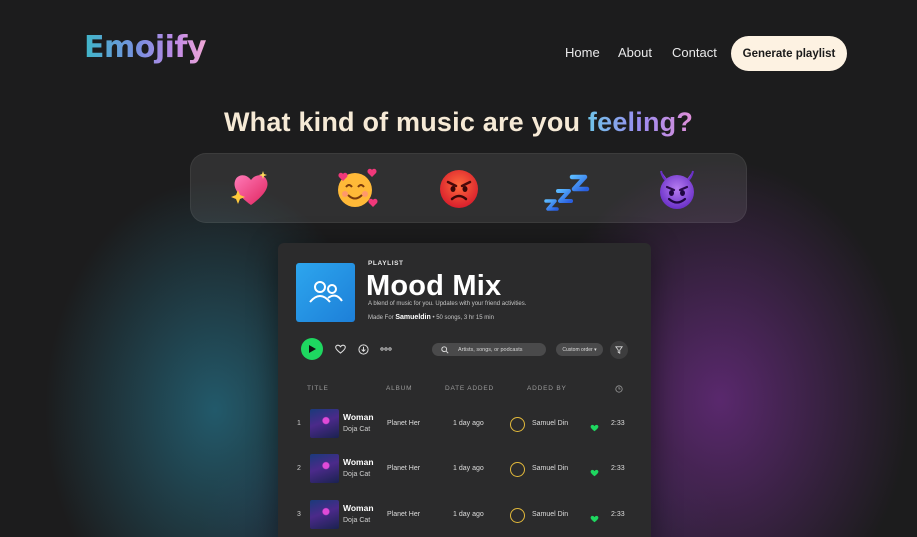  What do you see at coordinates (582, 52) in the screenshot?
I see `nav-home-link: Home` at bounding box center [582, 52].